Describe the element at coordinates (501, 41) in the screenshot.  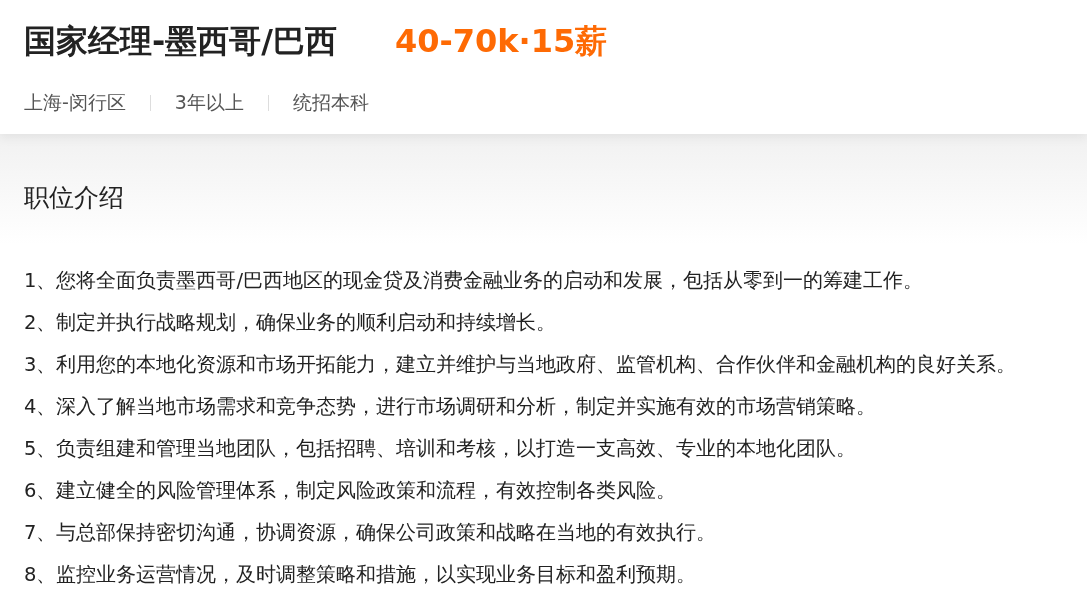
I see `salary: 40-70k·15薪` at that location.